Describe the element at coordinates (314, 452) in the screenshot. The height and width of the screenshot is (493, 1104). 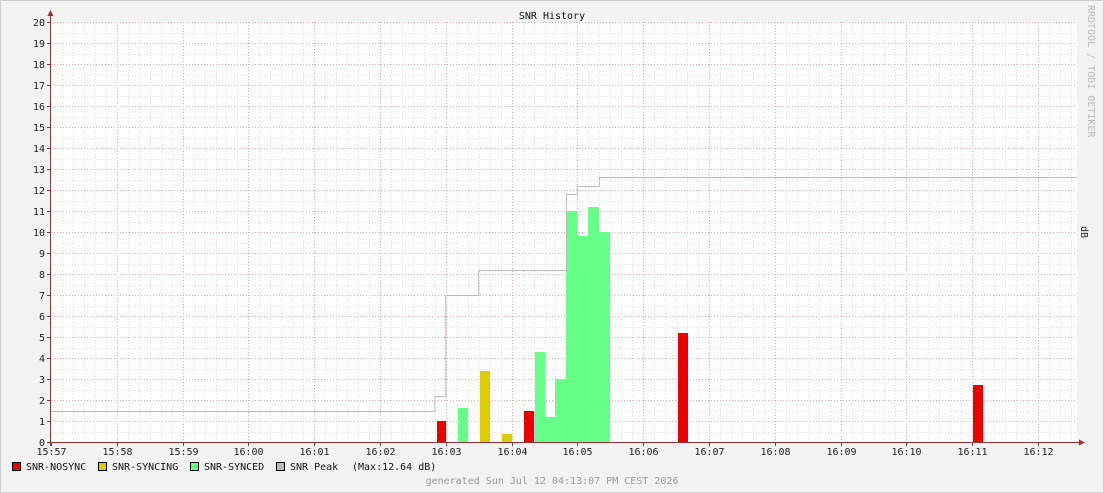
I see `x-tick-label: 16:01` at that location.